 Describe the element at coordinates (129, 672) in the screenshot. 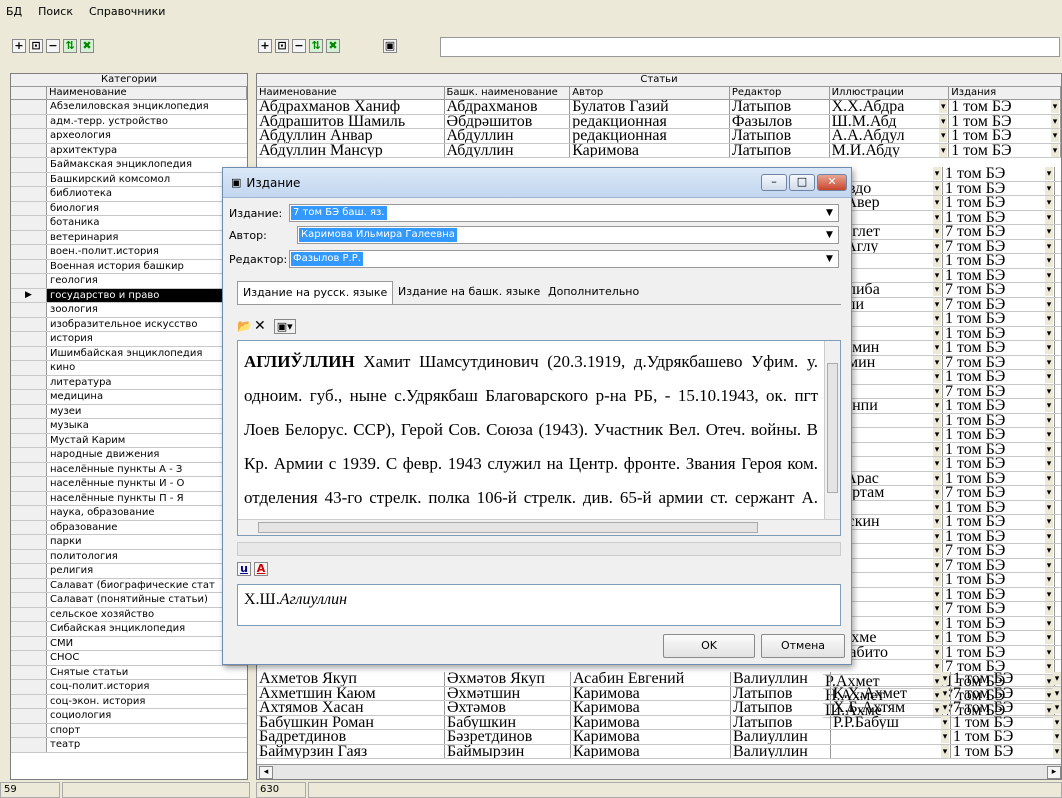

I see `category-row: Снятые статьи` at that location.